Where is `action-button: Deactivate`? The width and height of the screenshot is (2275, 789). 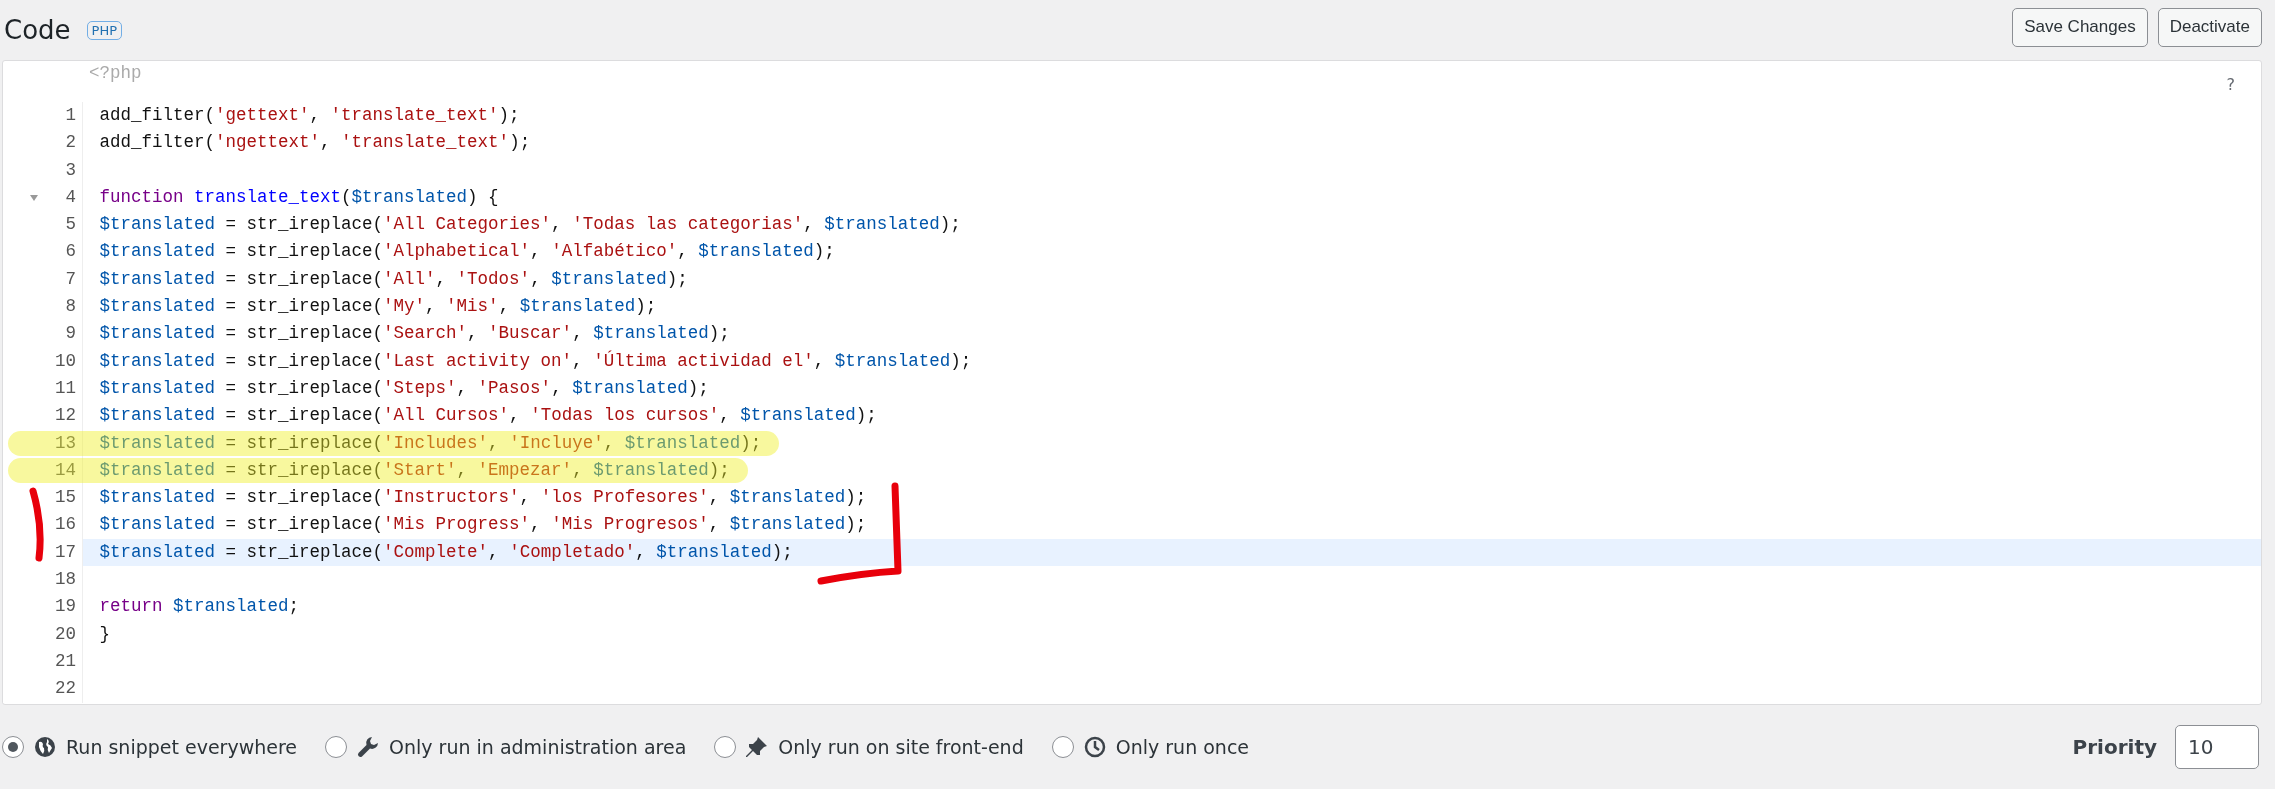 action-button: Deactivate is located at coordinates (2209, 27).